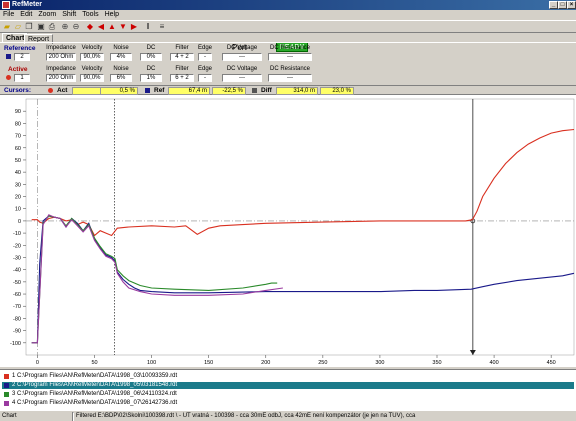  I want to click on active-impedance-field: 200 Ohm, so click(61, 78).